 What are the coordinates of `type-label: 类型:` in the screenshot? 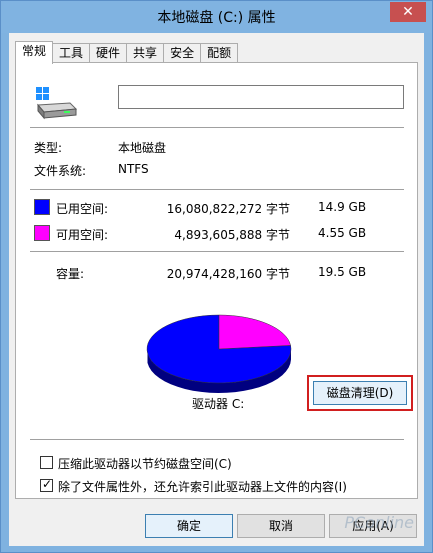 It's located at (48, 148).